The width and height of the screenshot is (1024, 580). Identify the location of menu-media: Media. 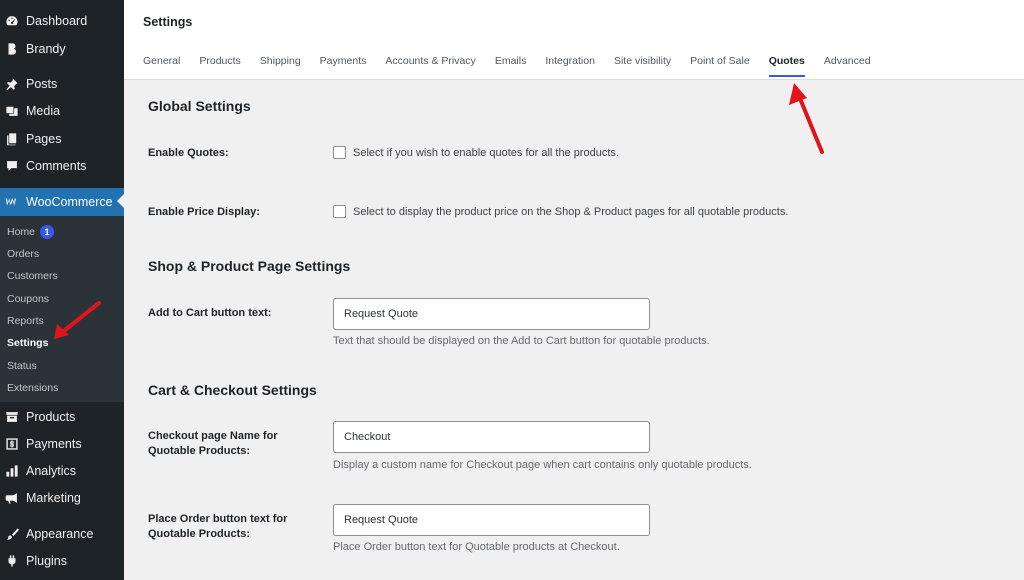
(62, 111).